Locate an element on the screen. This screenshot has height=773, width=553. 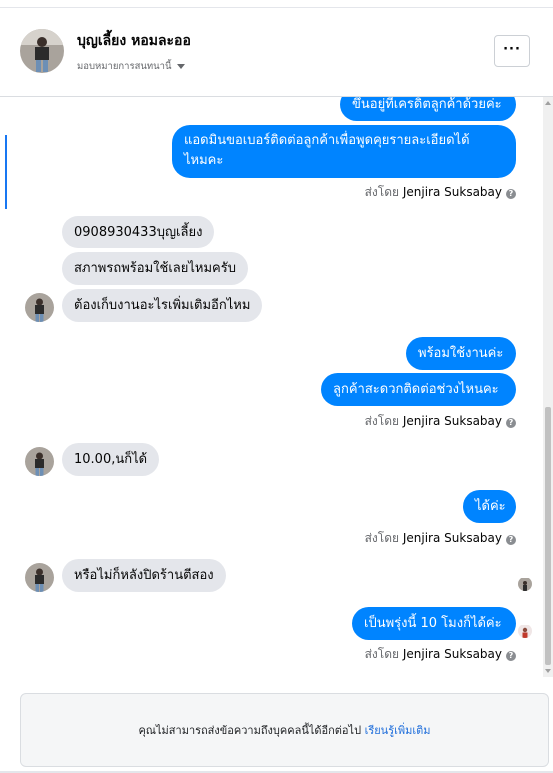
message-bubble-outgoing: ขึ้นอยู่ที่เครดิตลูกค้าด้วยค่ะ is located at coordinates (428, 109).